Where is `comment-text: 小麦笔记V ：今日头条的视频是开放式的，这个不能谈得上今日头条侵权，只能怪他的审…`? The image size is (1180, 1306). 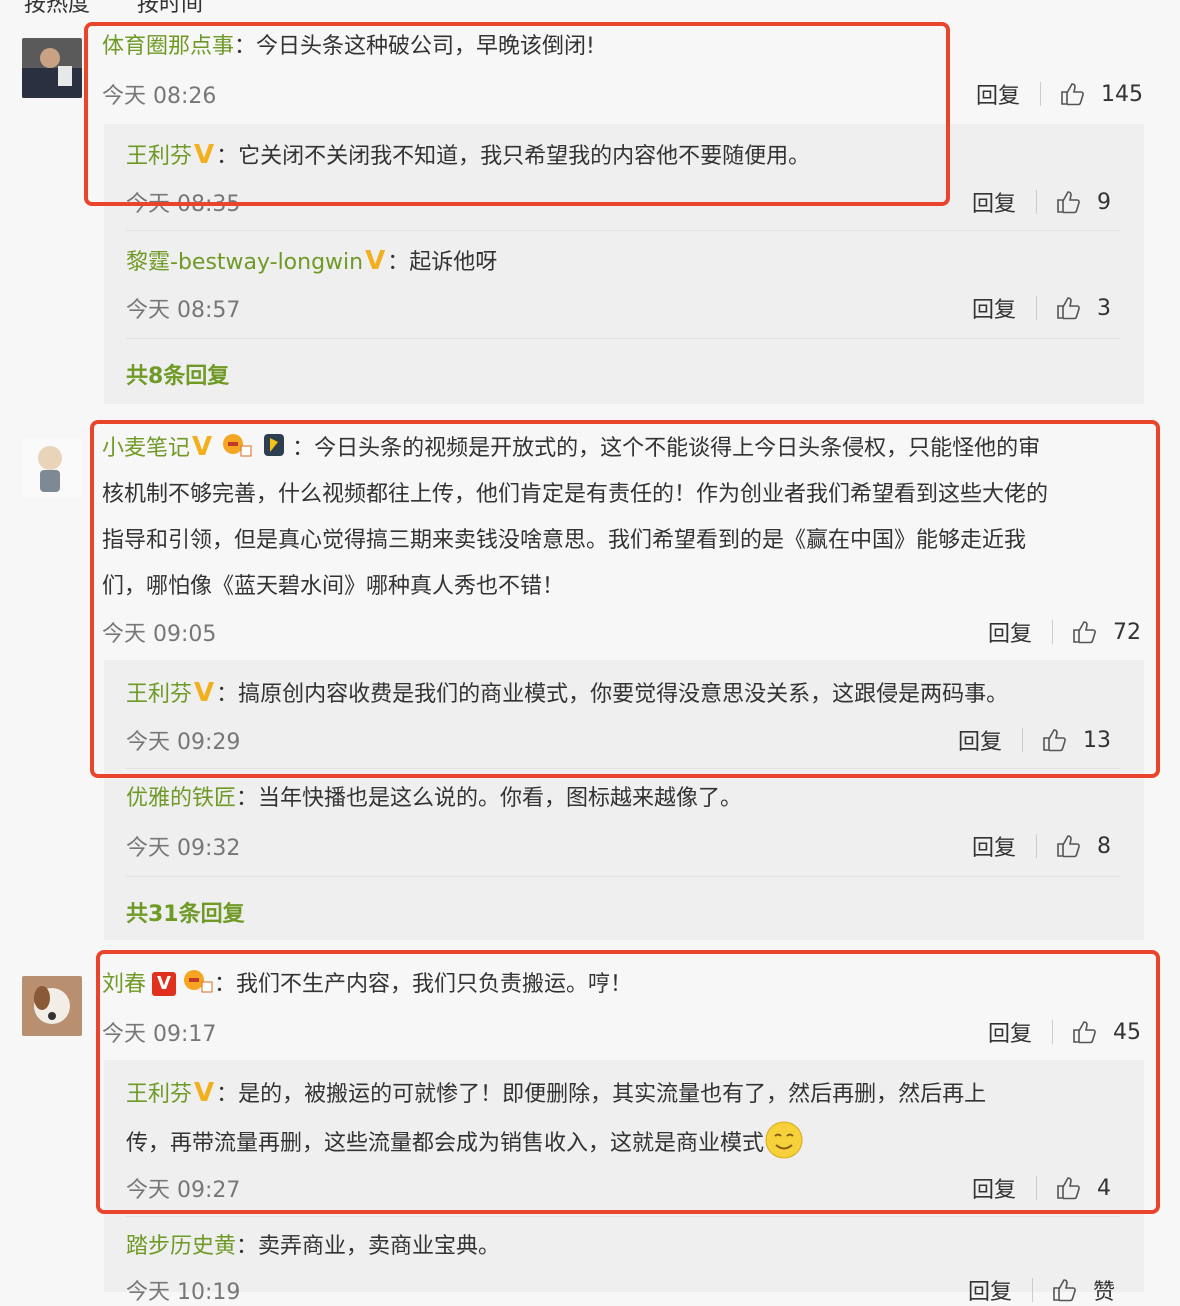
comment-text: 小麦笔记V ：今日头条的视频是开放式的，这个不能谈得上今日头条侵权，只能怪他的审… is located at coordinates (622, 517).